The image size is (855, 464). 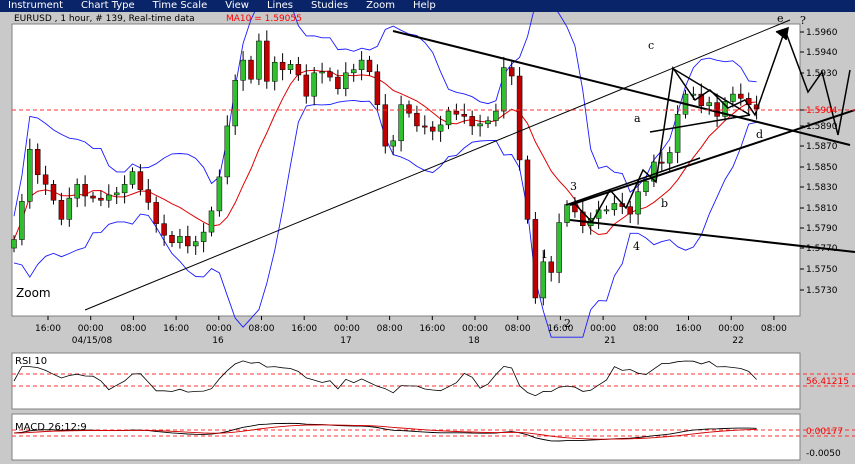 What do you see at coordinates (822, 53) in the screenshot?
I see `price-tick-label: 1.5940` at bounding box center [822, 53].